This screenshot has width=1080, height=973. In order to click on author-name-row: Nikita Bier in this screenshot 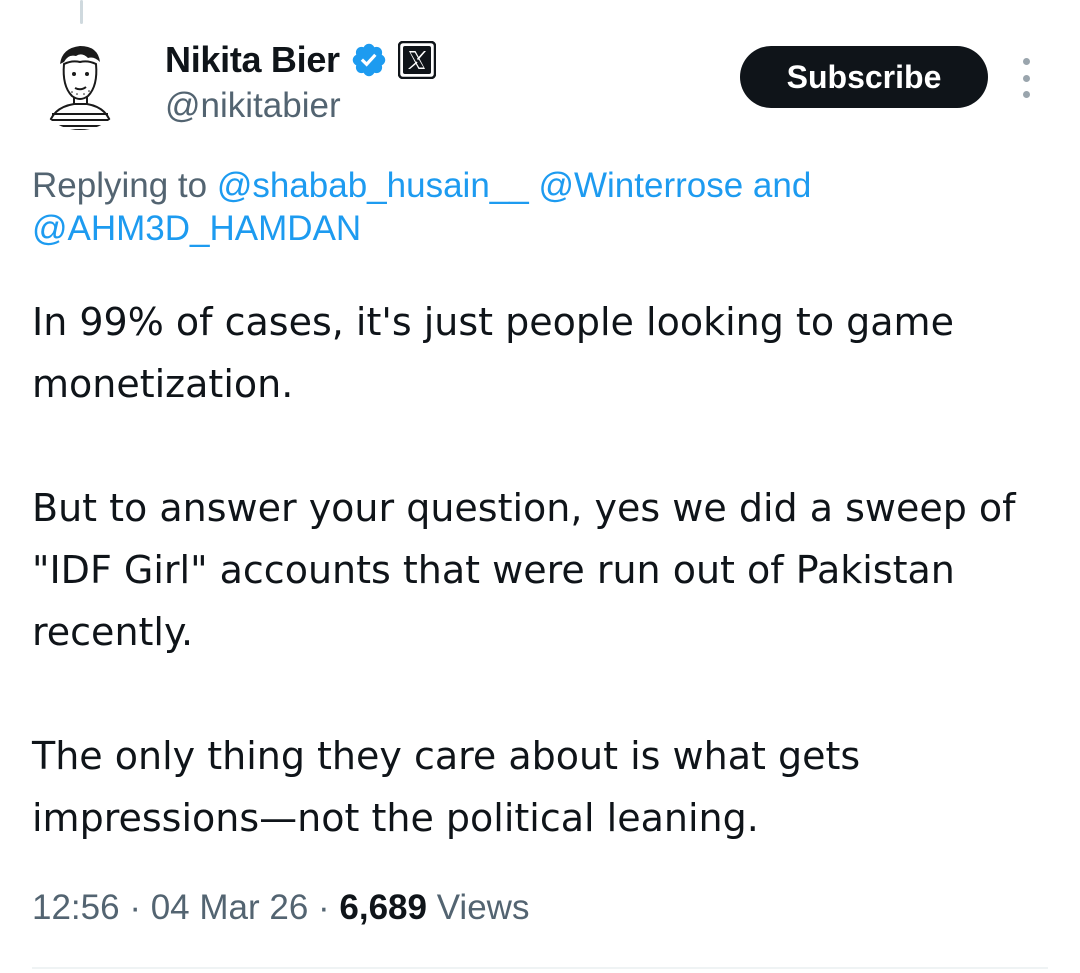, I will do `click(300, 60)`.